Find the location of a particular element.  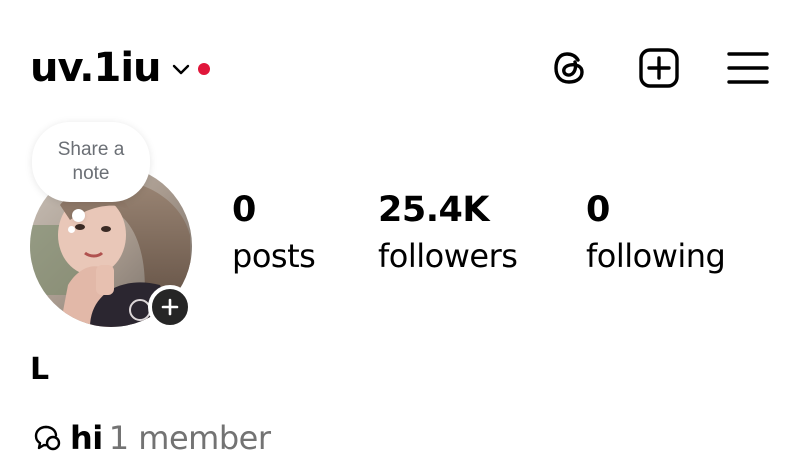

share-note-bubble: Share a note is located at coordinates (91, 162).